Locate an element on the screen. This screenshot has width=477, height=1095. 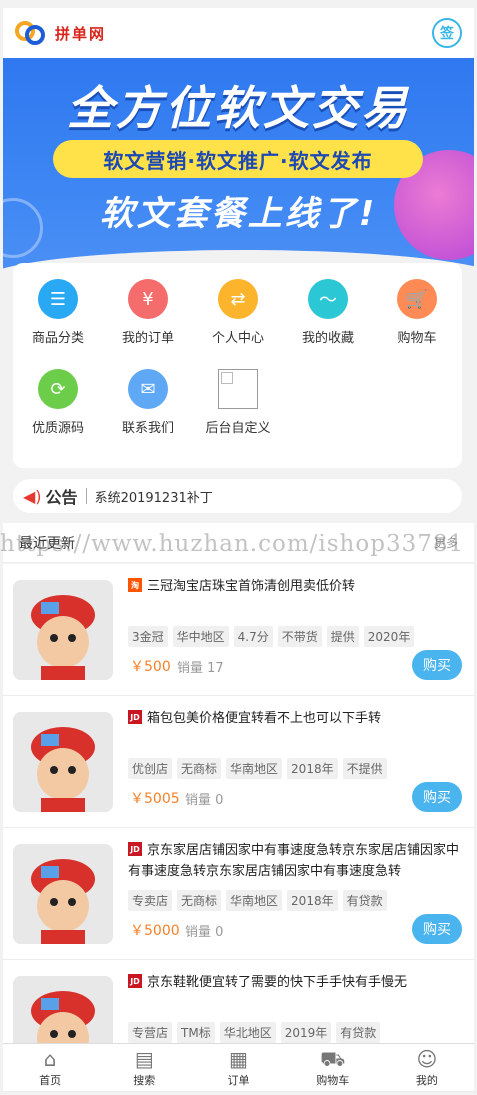
product-tag: 不提供 is located at coordinates (364, 768).